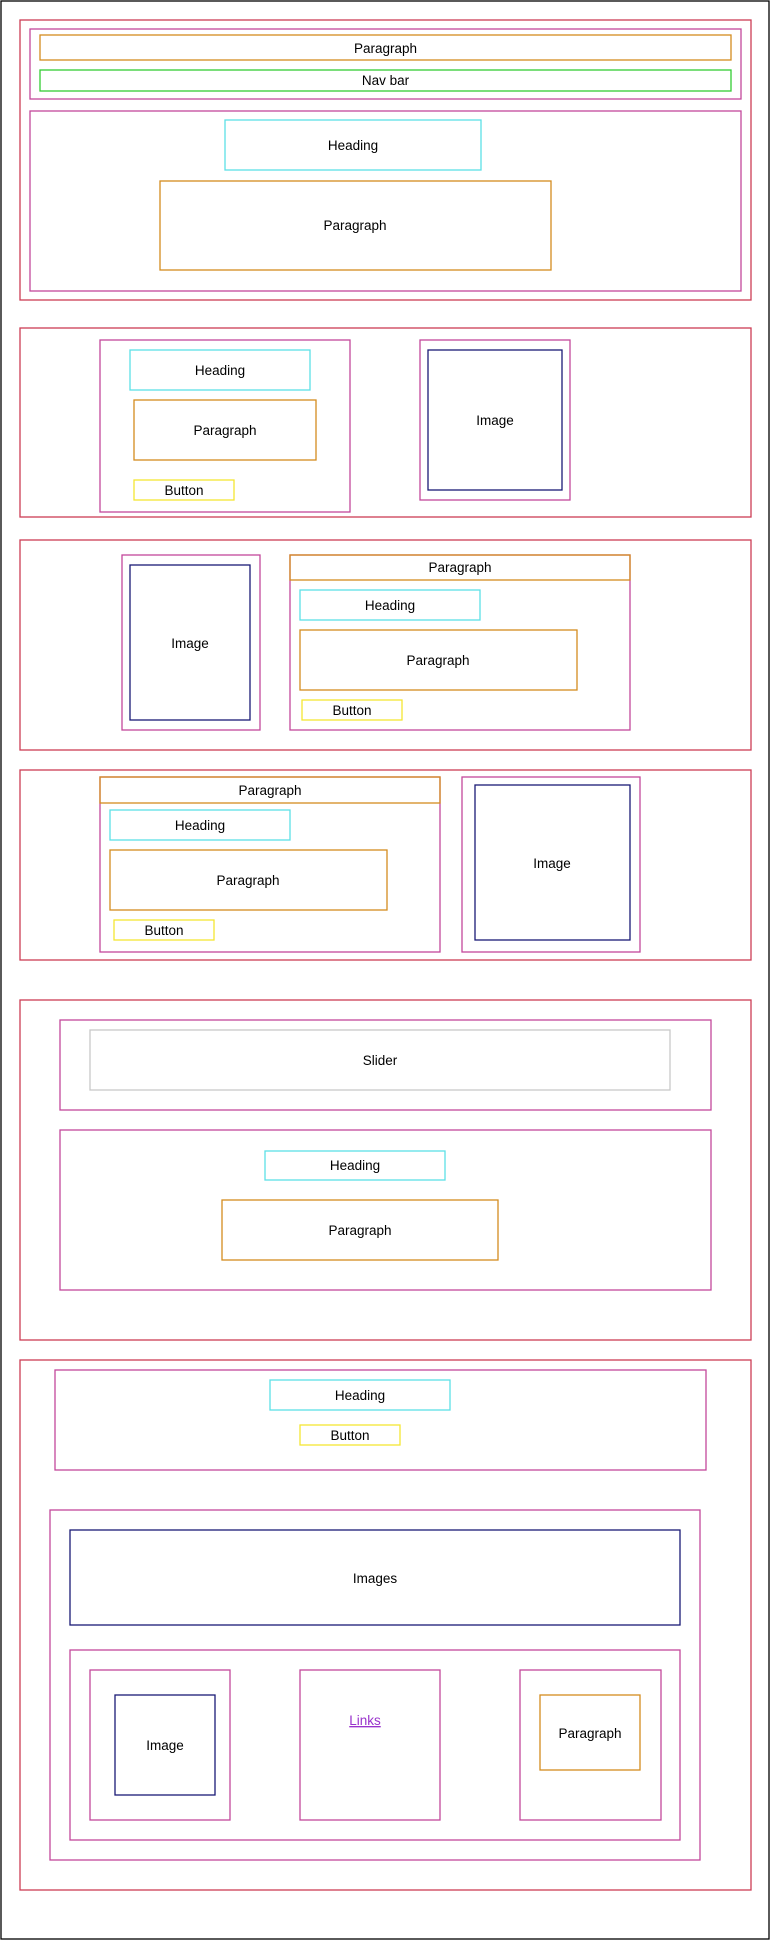  I want to click on footer-columns-container: Image Links Paragraph, so click(375, 1745).